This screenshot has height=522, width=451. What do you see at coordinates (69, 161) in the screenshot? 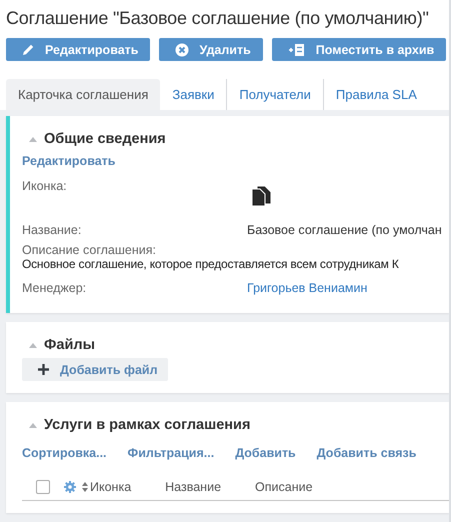
I see `edit-link: Редактировать` at bounding box center [69, 161].